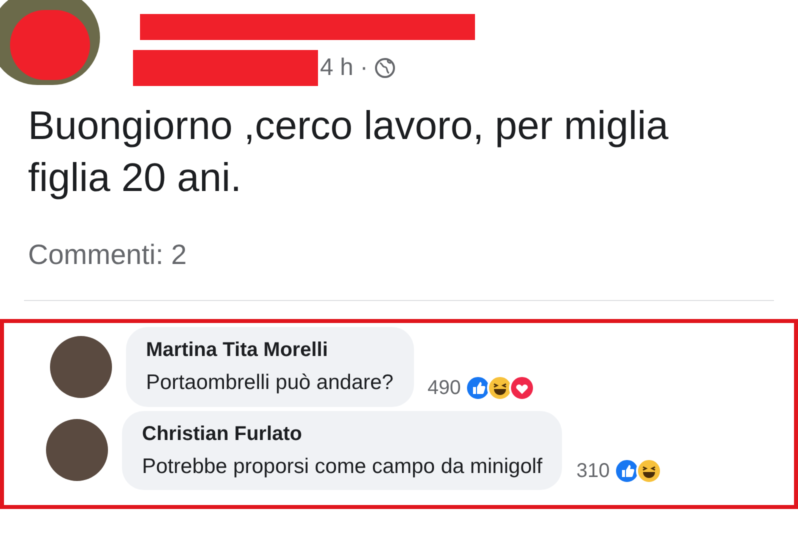  What do you see at coordinates (237, 350) in the screenshot?
I see `comment-author: Martina Tita Morelli` at bounding box center [237, 350].